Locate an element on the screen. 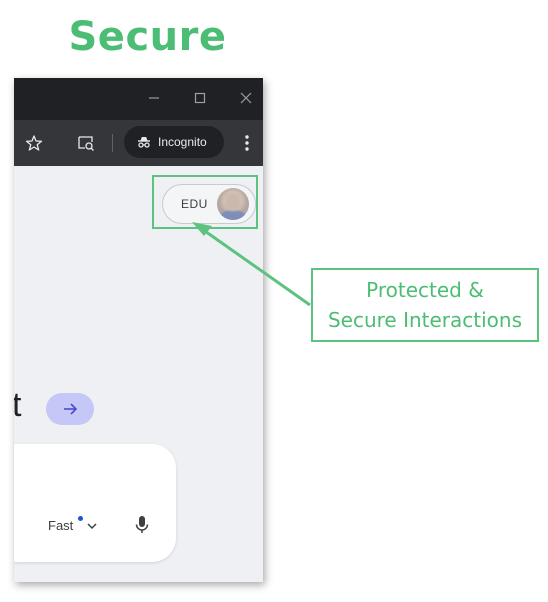 The height and width of the screenshot is (602, 548). chevron-down-icon is located at coordinates (92, 526).